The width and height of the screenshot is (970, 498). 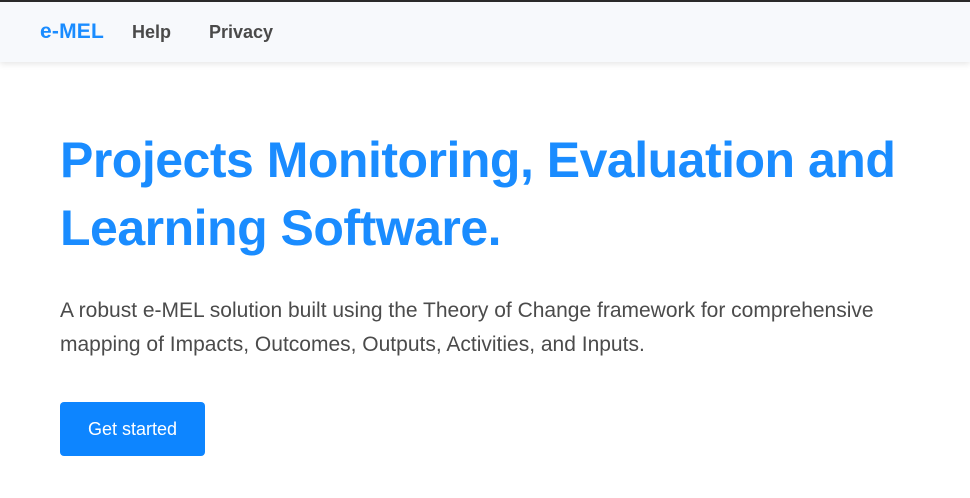 What do you see at coordinates (151, 32) in the screenshot?
I see `nav-link-help: Help` at bounding box center [151, 32].